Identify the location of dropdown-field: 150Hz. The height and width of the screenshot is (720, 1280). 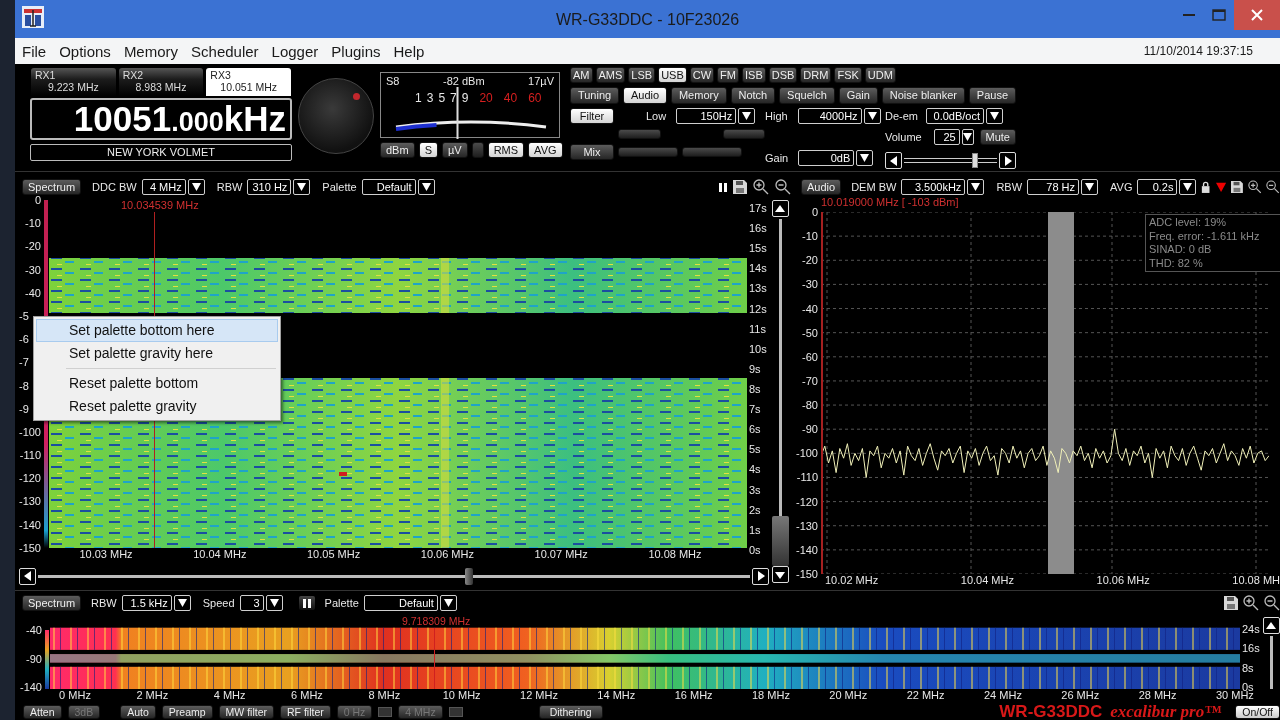
(706, 116).